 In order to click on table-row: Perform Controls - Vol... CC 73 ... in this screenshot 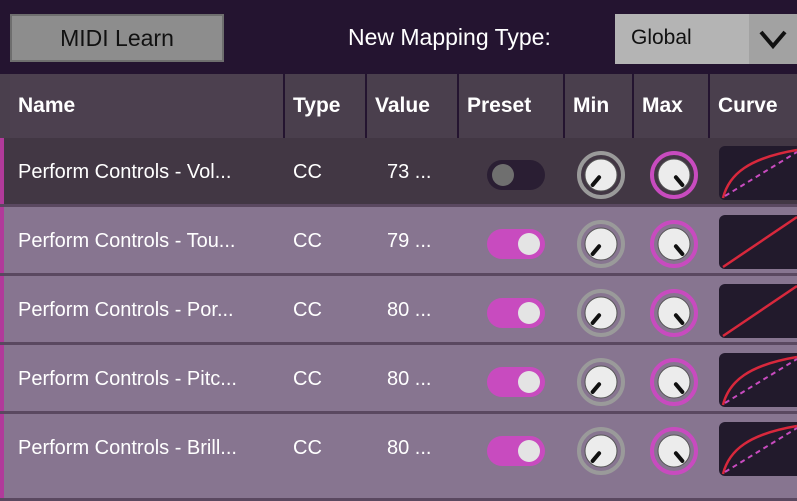, I will do `click(398, 172)`.